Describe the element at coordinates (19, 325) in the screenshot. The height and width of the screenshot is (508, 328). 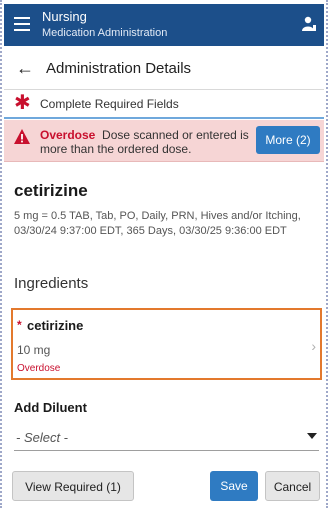
I see `required-asterisk-icon: *` at that location.